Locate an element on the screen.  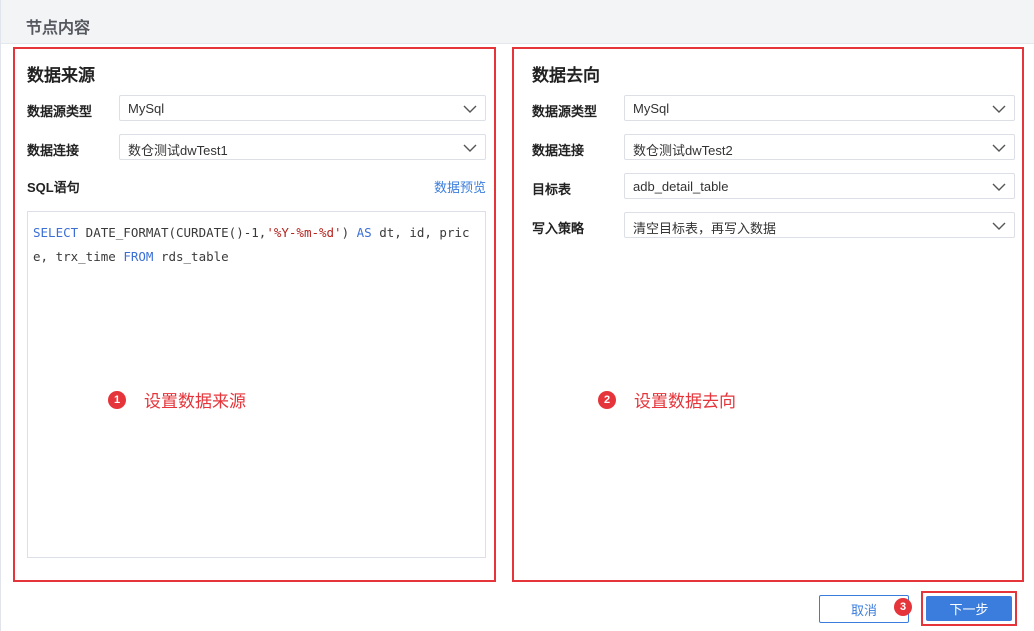
step-badge: 3 is located at coordinates (903, 607).